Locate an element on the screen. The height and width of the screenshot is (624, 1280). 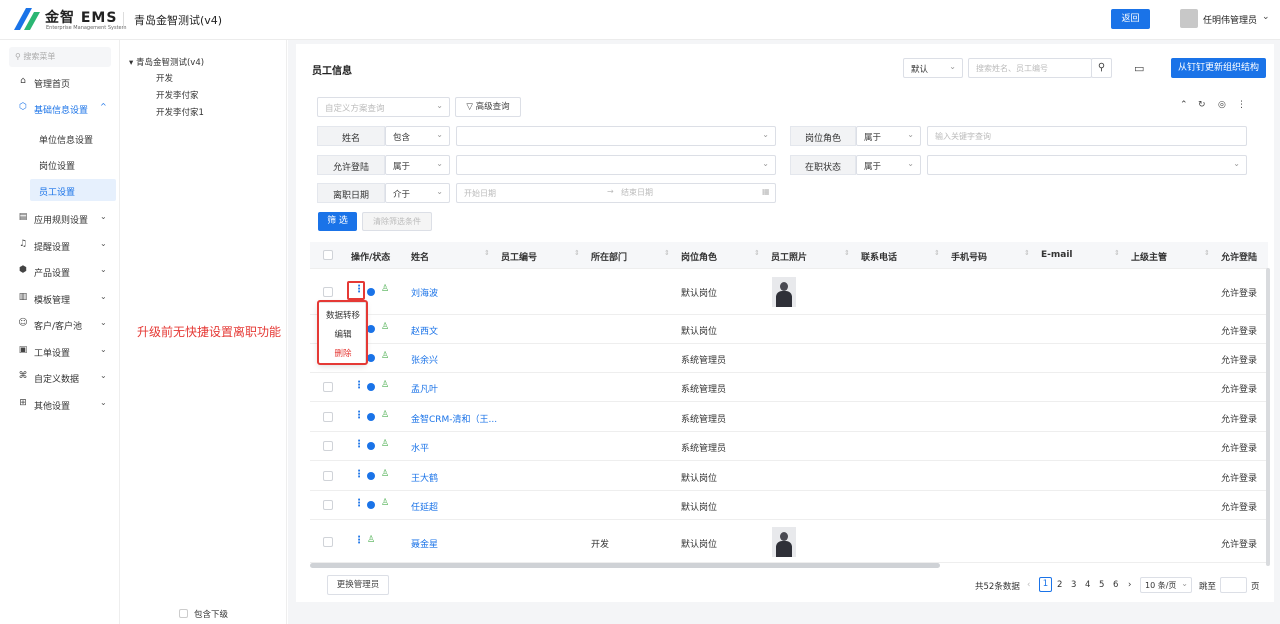
avatar is located at coordinates (1189, 18).